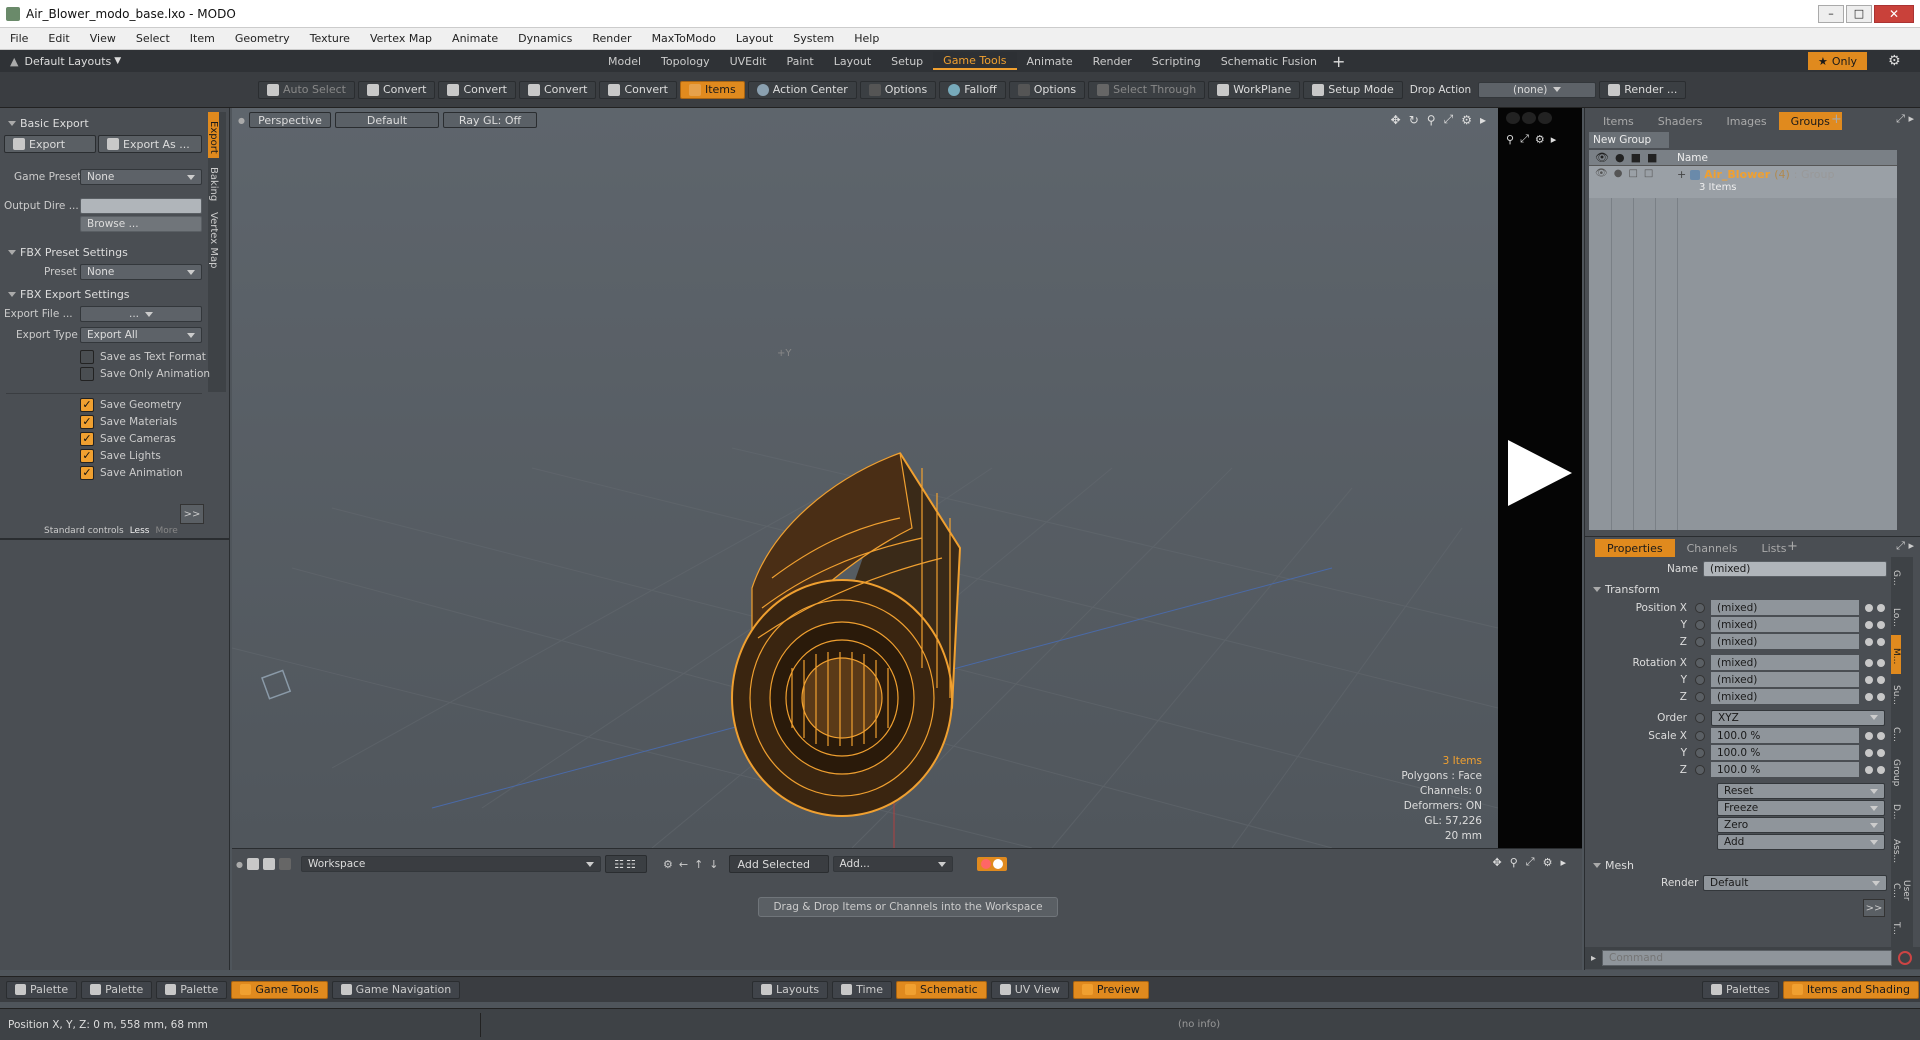  What do you see at coordinates (1700, 735) in the screenshot?
I see `scale-keyframe-icon` at bounding box center [1700, 735].